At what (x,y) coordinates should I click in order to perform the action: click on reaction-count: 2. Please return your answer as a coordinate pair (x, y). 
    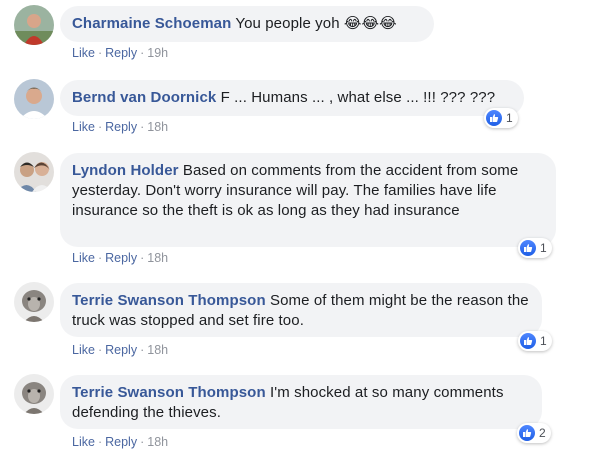
    Looking at the image, I should click on (534, 433).